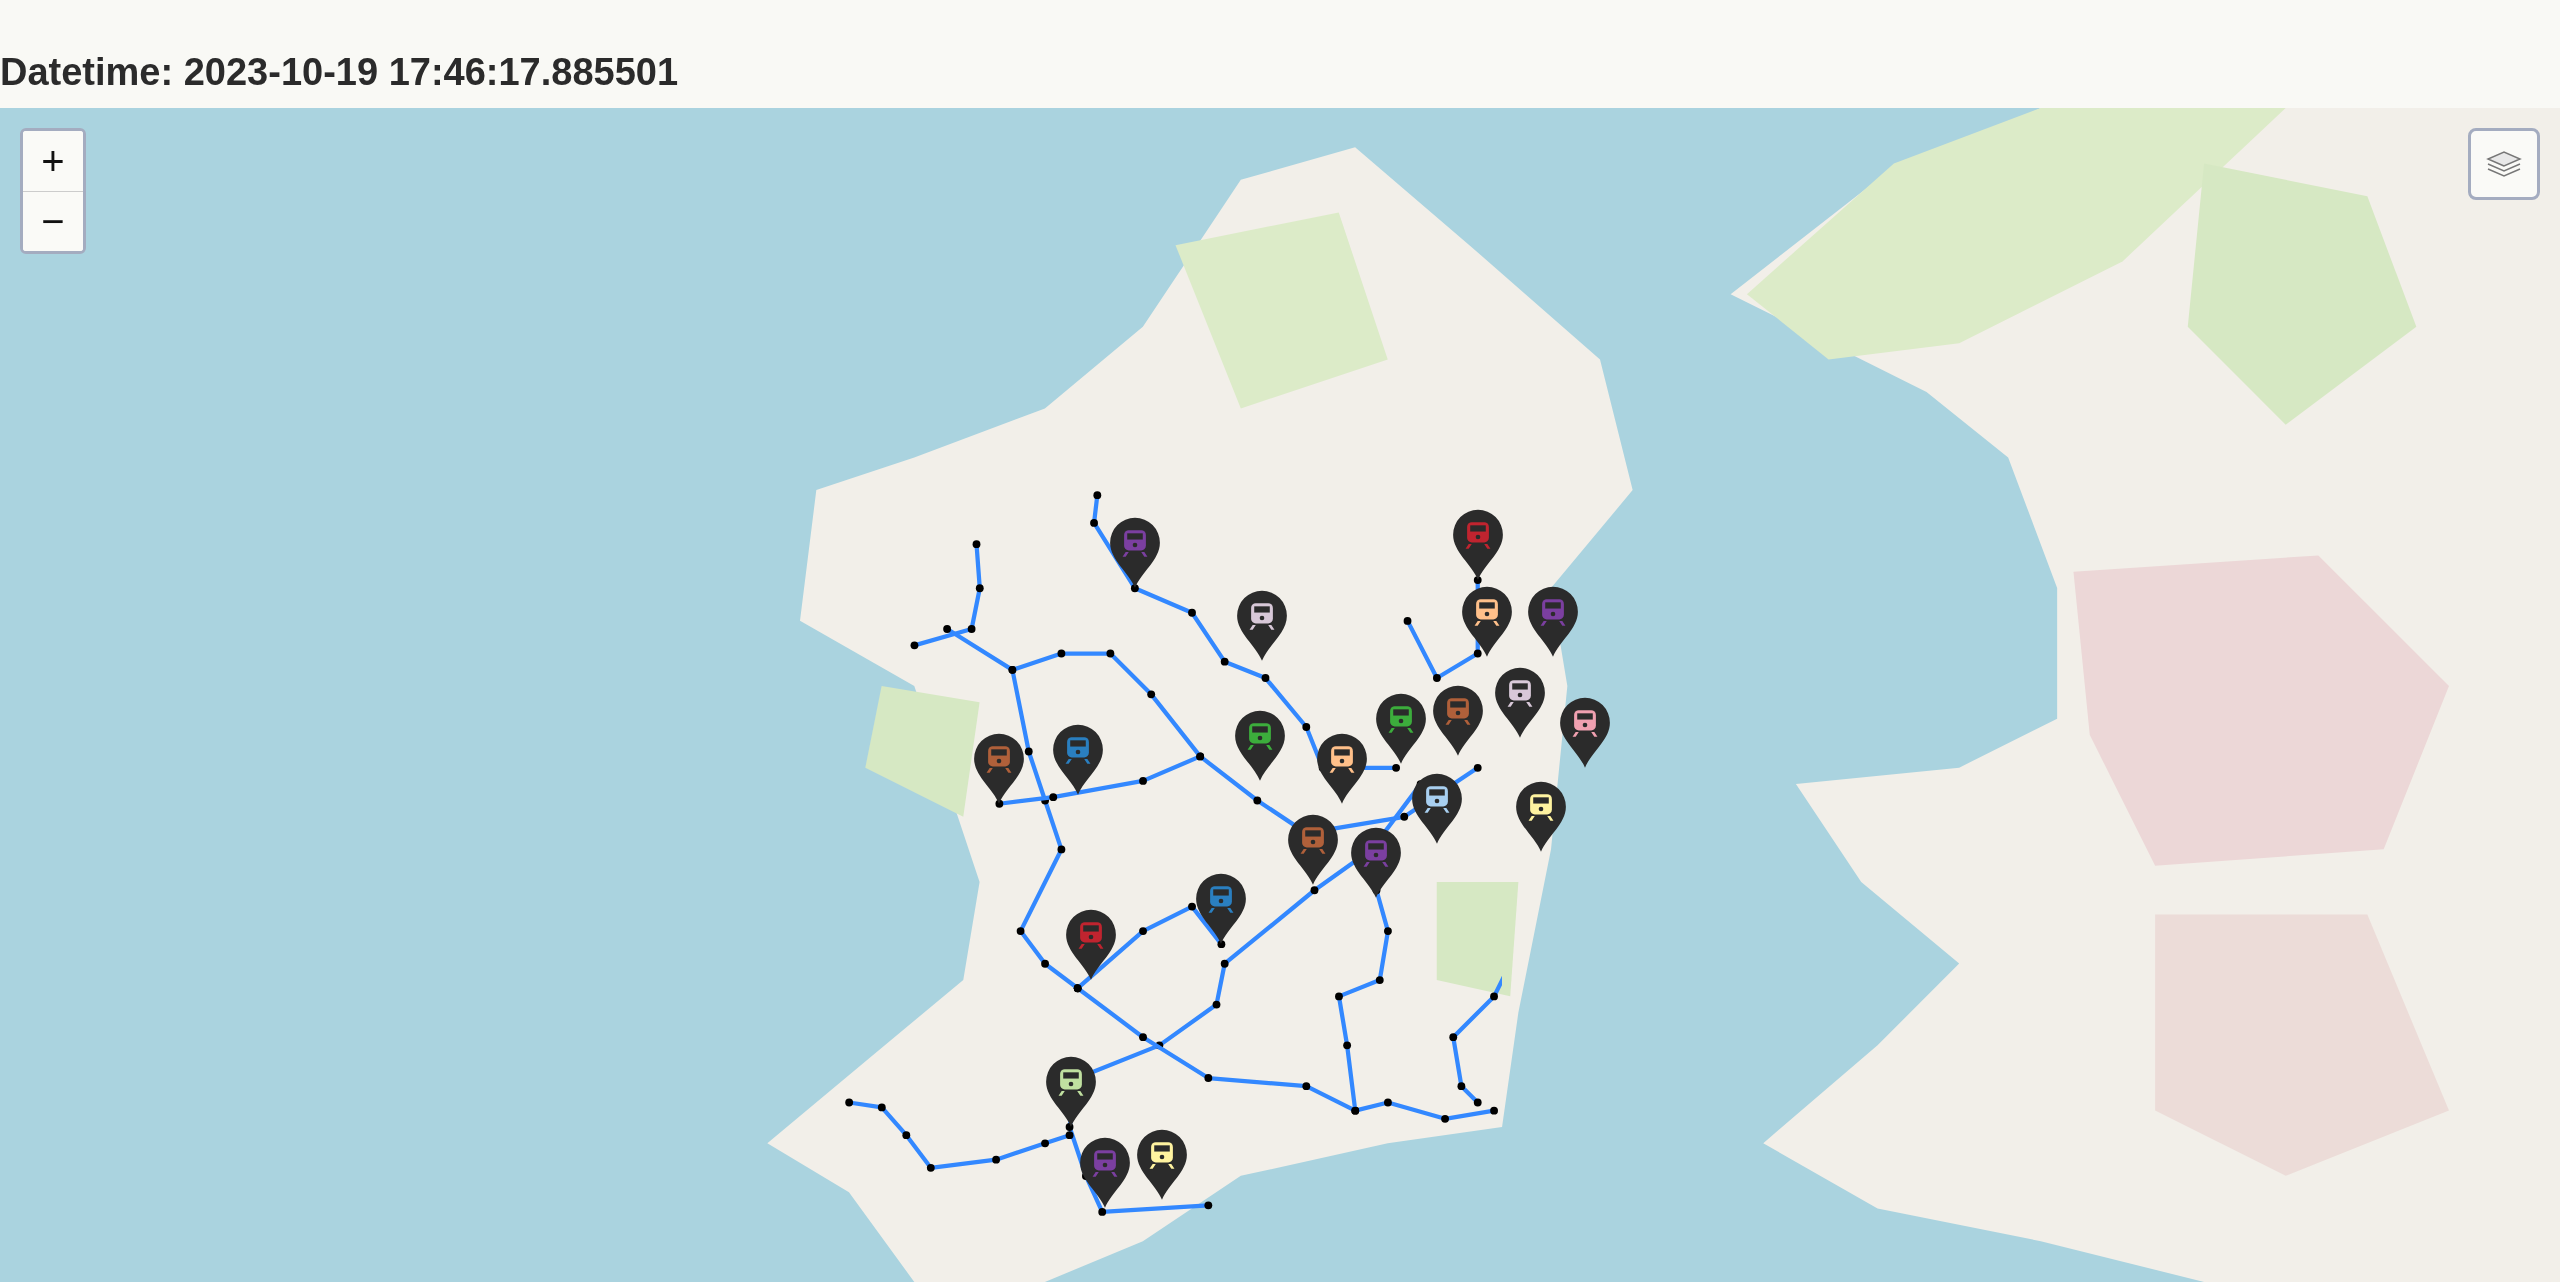 This screenshot has width=2560, height=1282. What do you see at coordinates (53, 221) in the screenshot?
I see `zoom-out-button: −` at bounding box center [53, 221].